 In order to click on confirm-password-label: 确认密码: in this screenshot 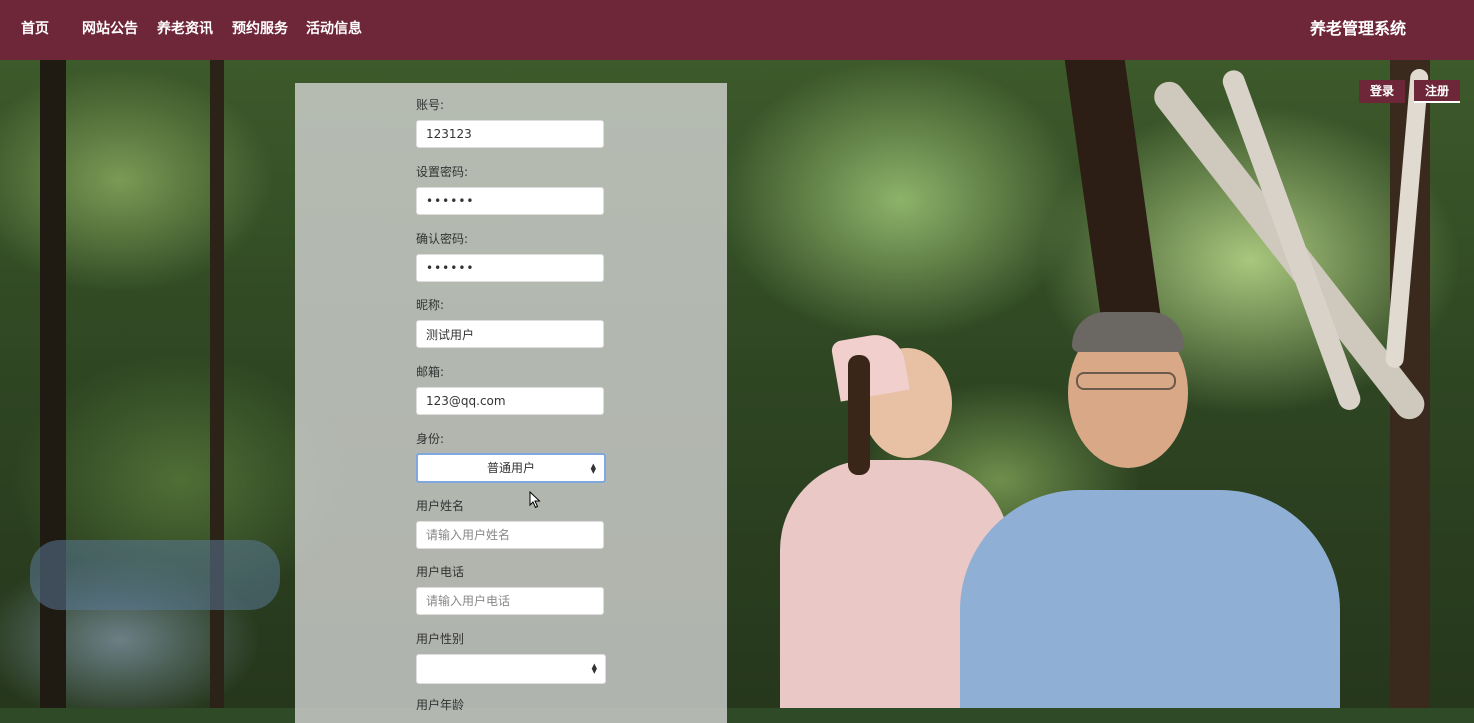, I will do `click(442, 239)`.